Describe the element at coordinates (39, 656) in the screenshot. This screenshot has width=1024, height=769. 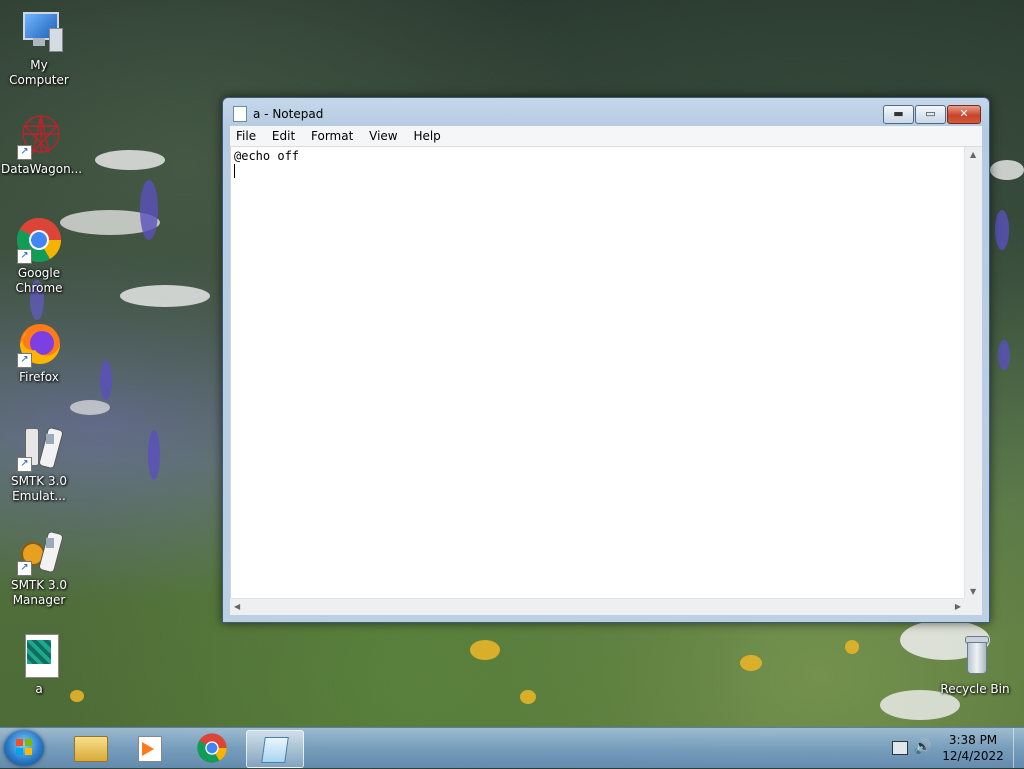
I see `batch-file-icon` at that location.